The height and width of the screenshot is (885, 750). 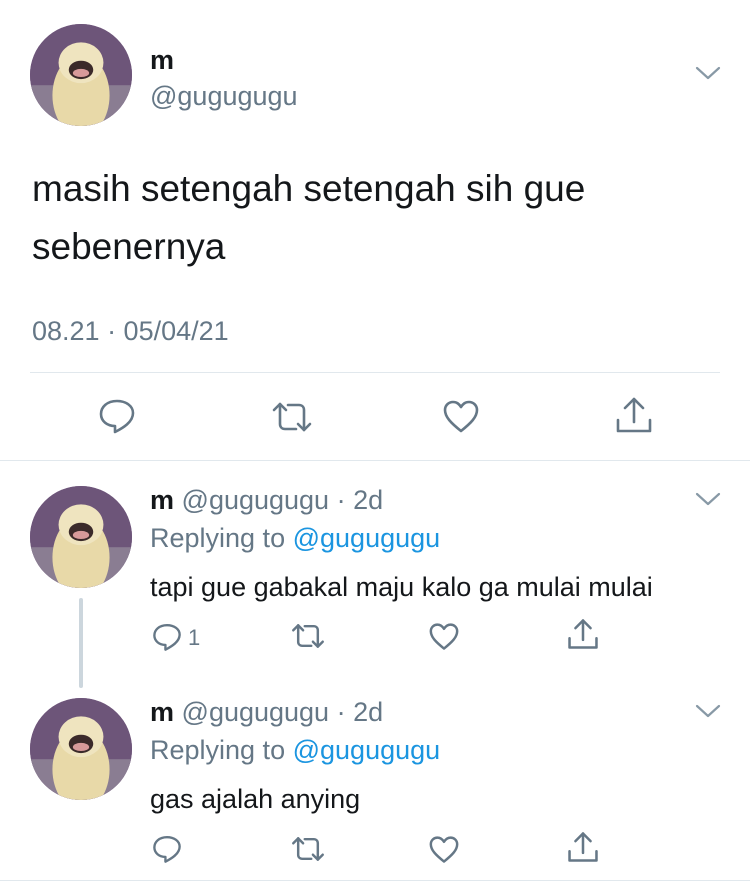 What do you see at coordinates (194, 637) in the screenshot?
I see `reply-count: 1` at bounding box center [194, 637].